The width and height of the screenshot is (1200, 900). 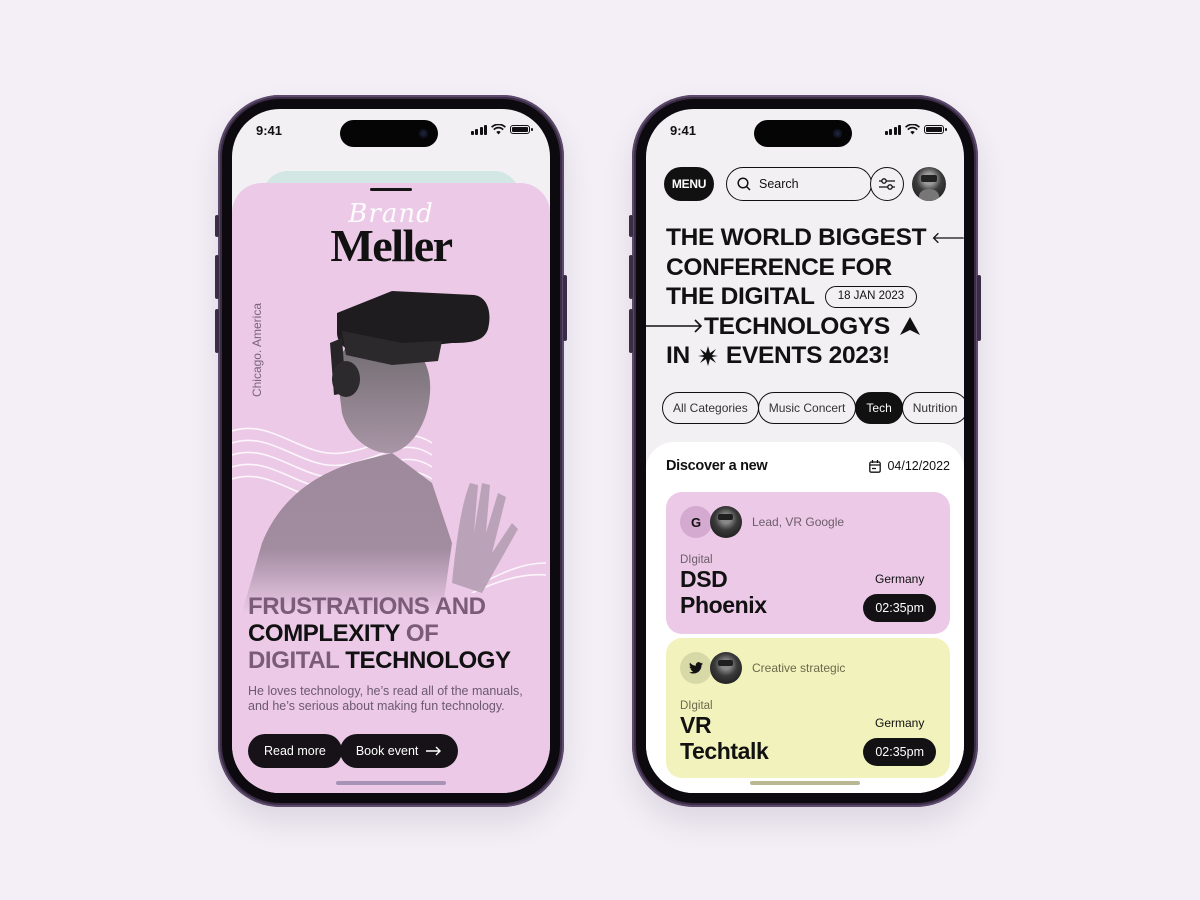 I want to click on filter-button, so click(x=887, y=184).